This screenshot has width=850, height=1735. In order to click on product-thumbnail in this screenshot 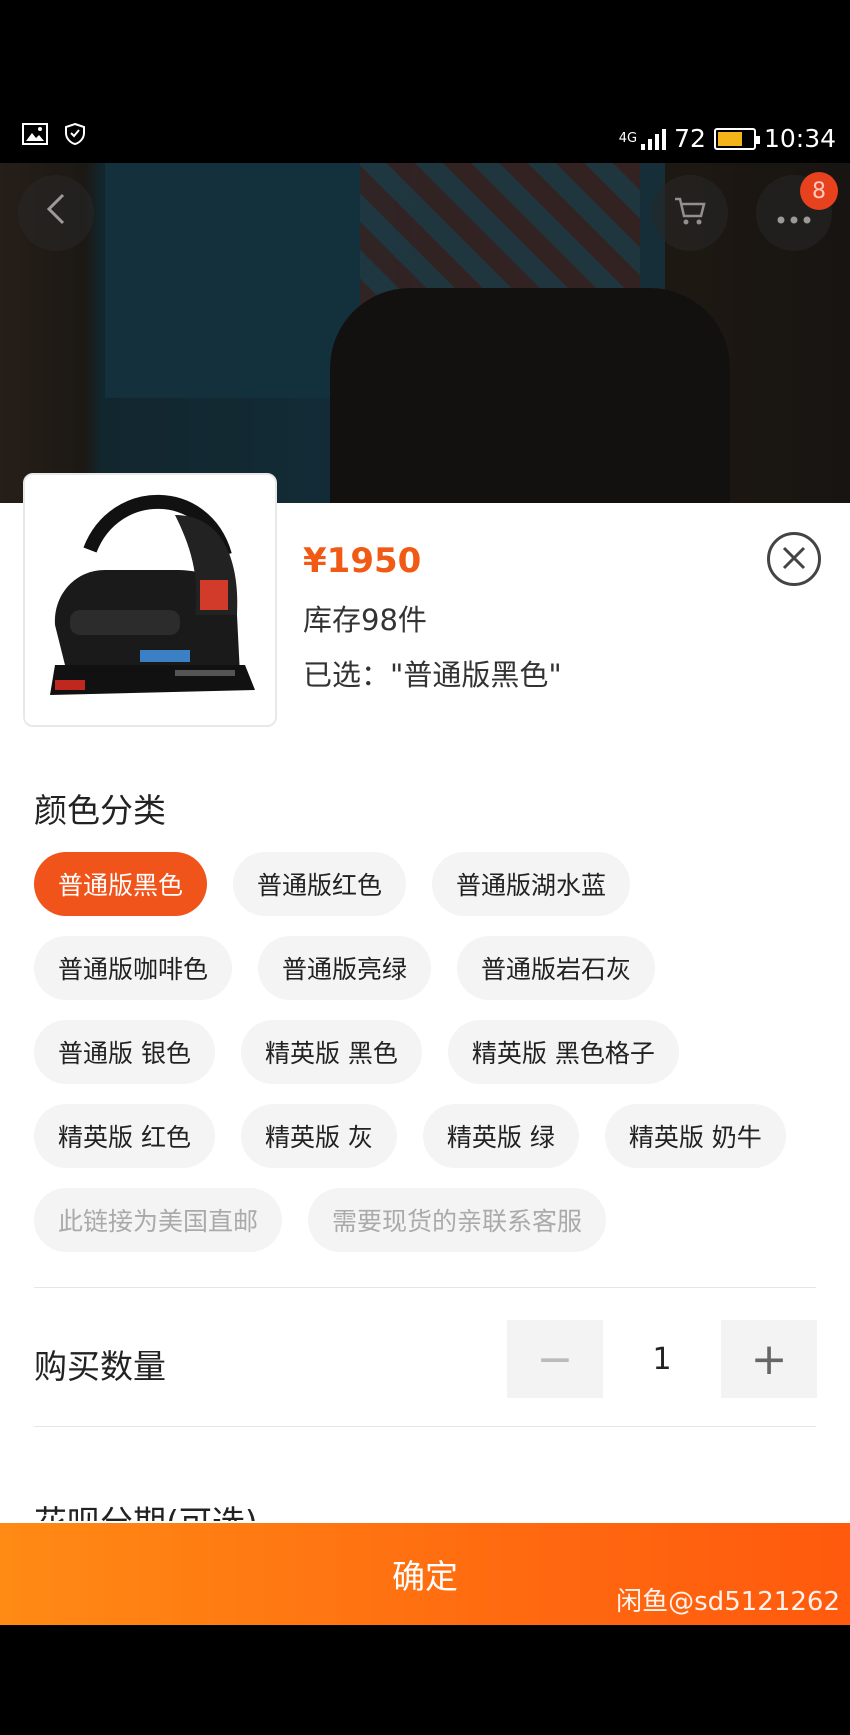, I will do `click(150, 600)`.